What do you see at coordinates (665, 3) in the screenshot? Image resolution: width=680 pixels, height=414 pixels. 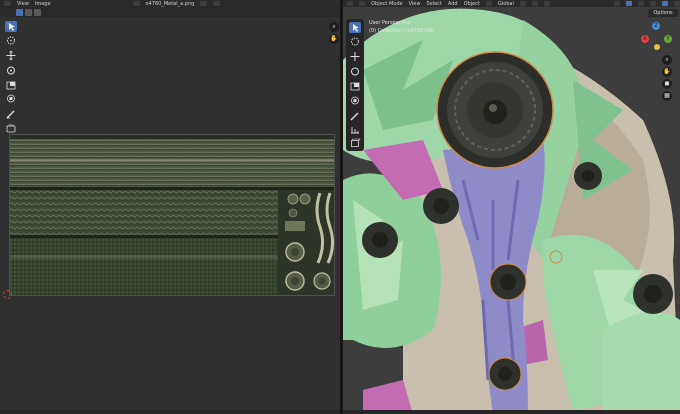 I see `shading-solid-icon` at bounding box center [665, 3].